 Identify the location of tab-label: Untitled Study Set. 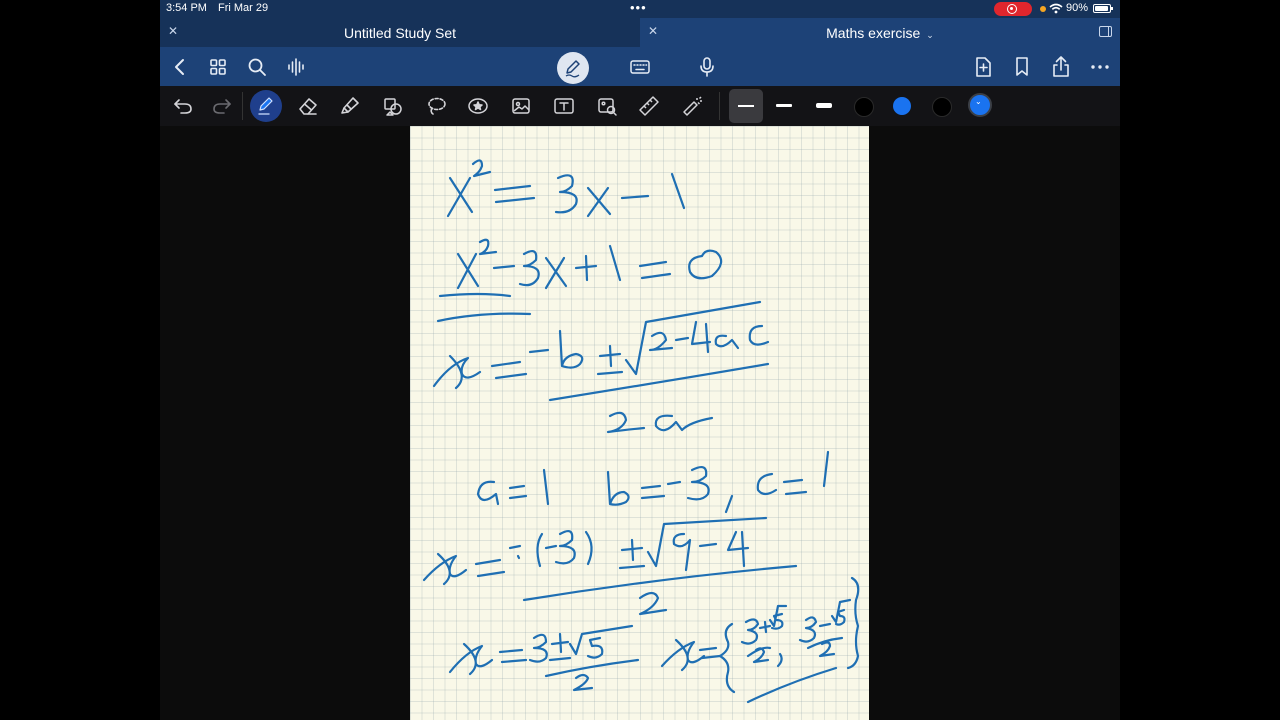
(400, 33).